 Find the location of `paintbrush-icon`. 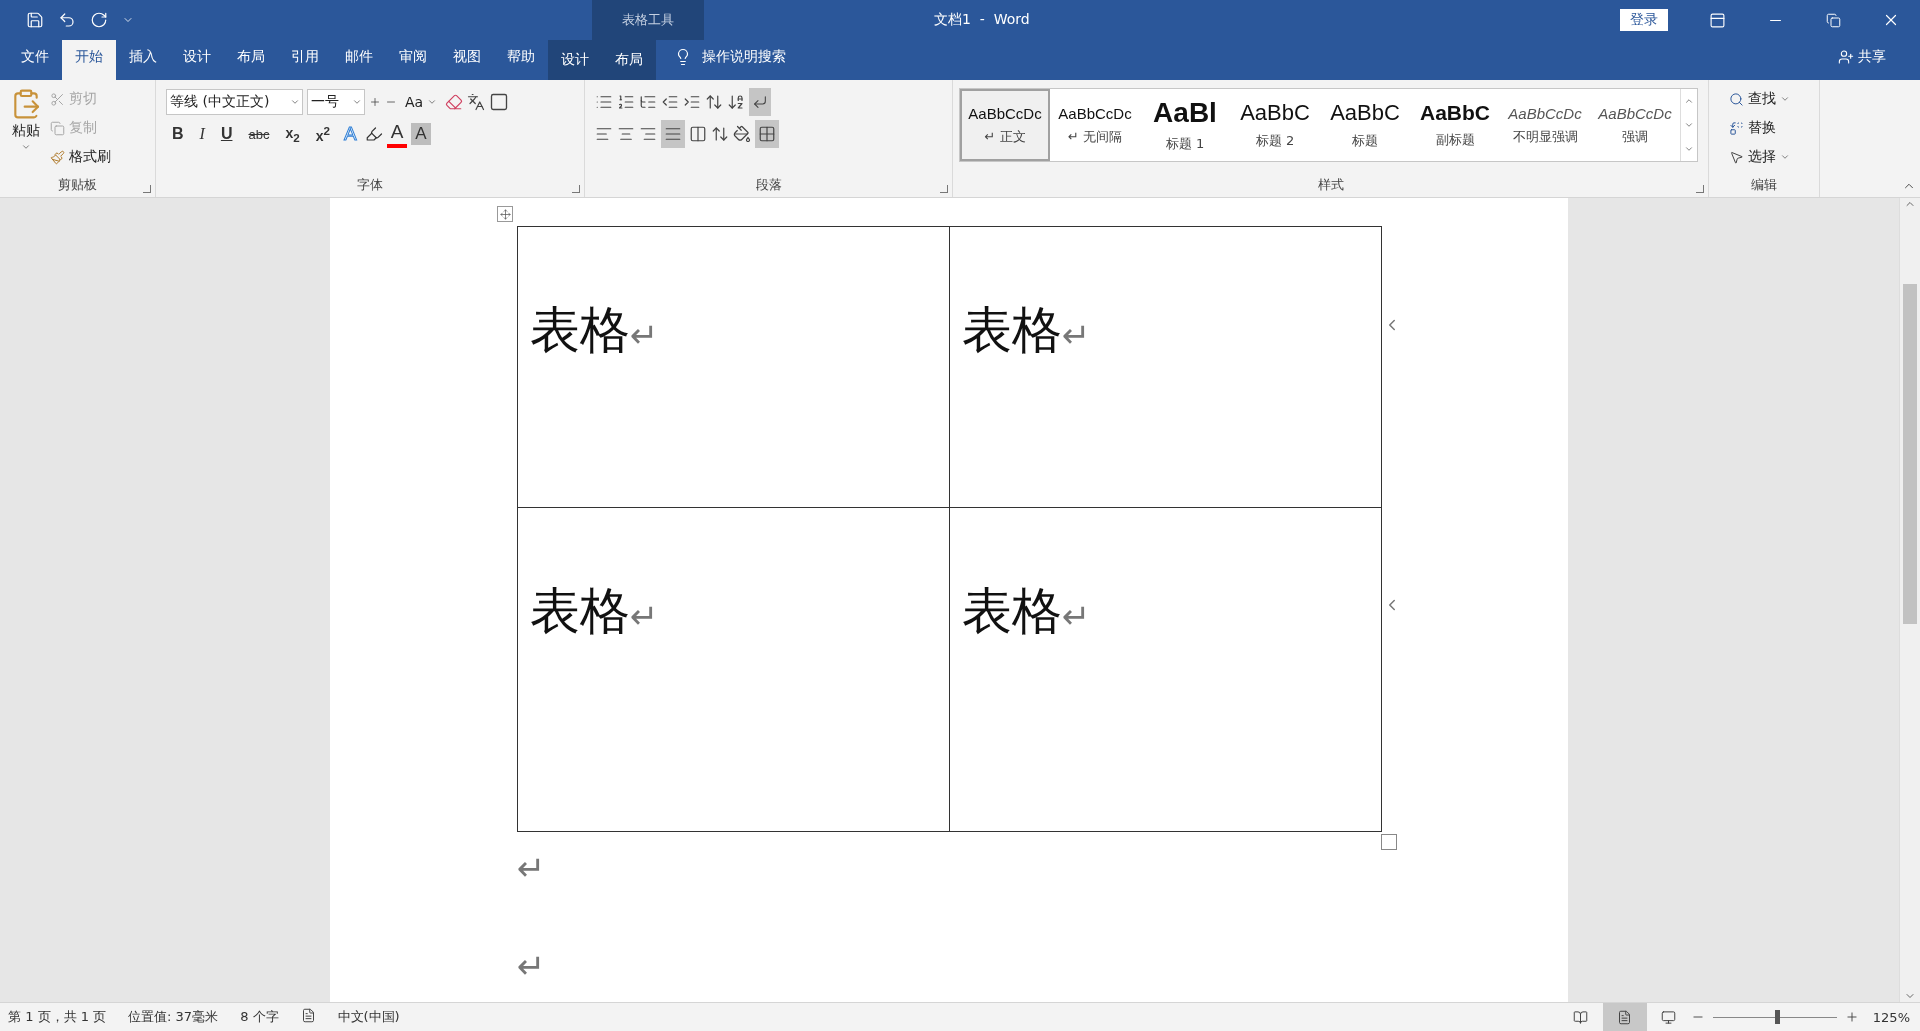

paintbrush-icon is located at coordinates (57, 157).